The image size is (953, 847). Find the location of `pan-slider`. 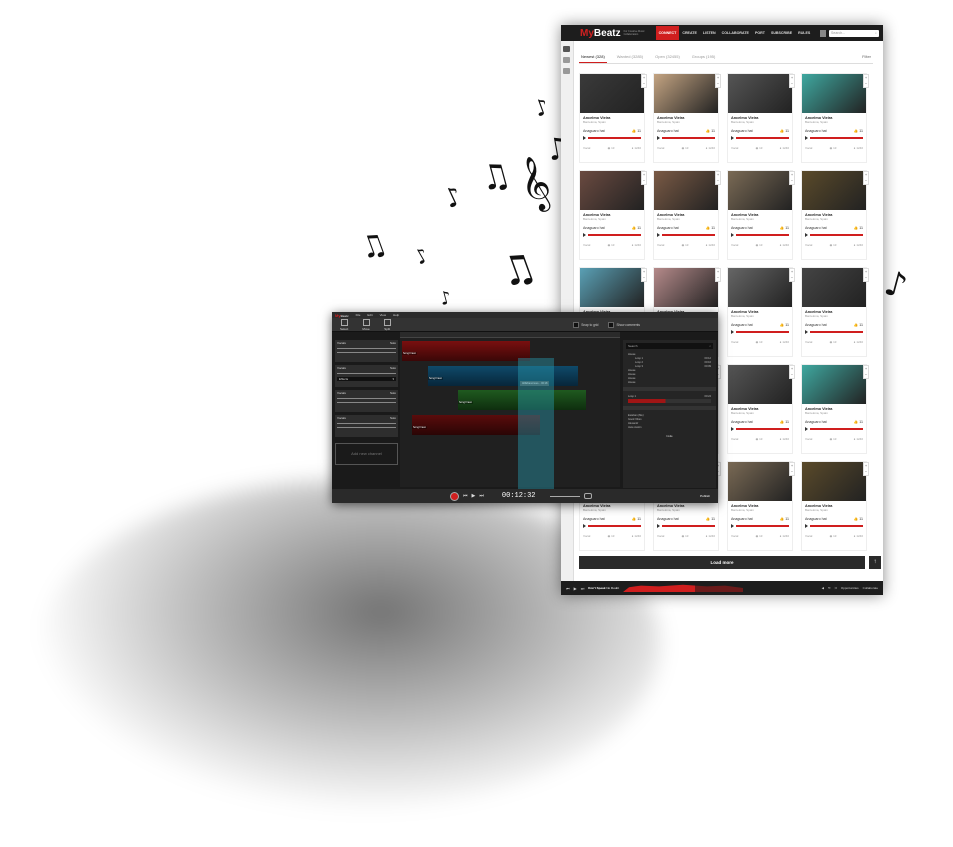

pan-slider is located at coordinates (366, 427).